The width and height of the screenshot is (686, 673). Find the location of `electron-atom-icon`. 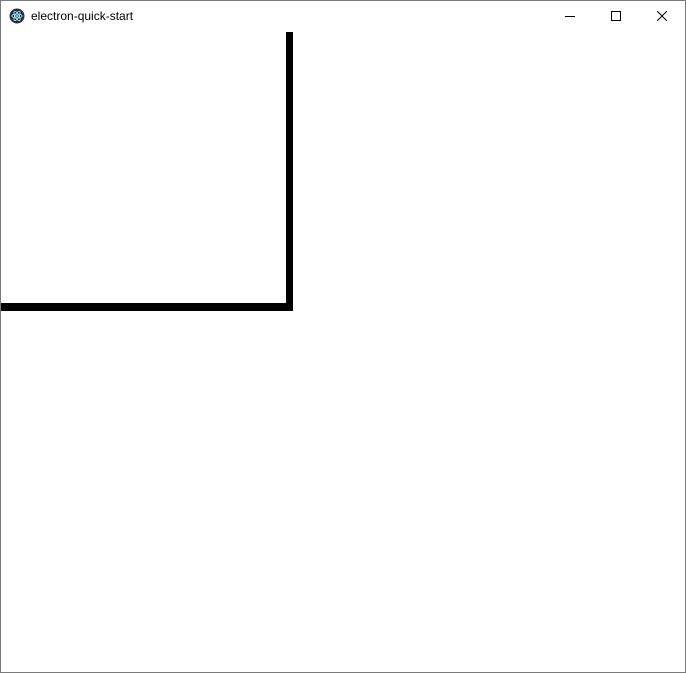

electron-atom-icon is located at coordinates (17, 16).